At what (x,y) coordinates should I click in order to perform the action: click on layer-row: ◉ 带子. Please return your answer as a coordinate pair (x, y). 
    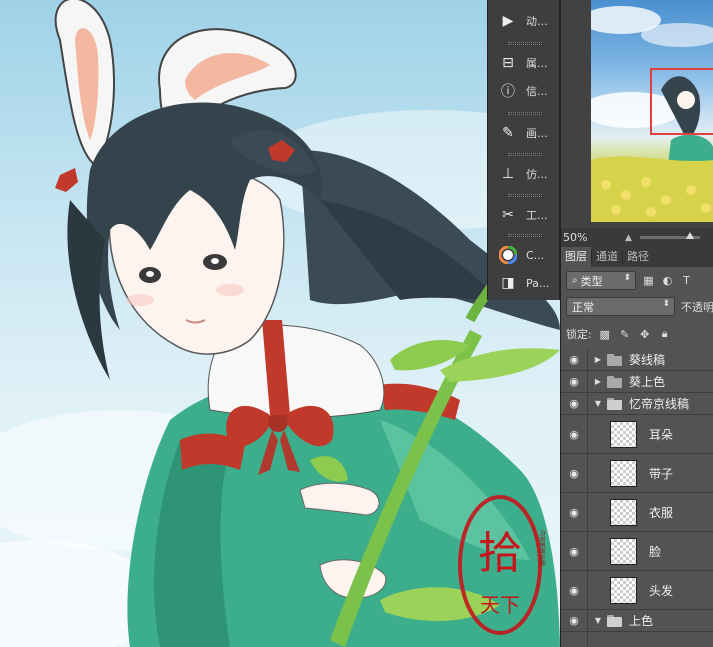
    Looking at the image, I should click on (637, 473).